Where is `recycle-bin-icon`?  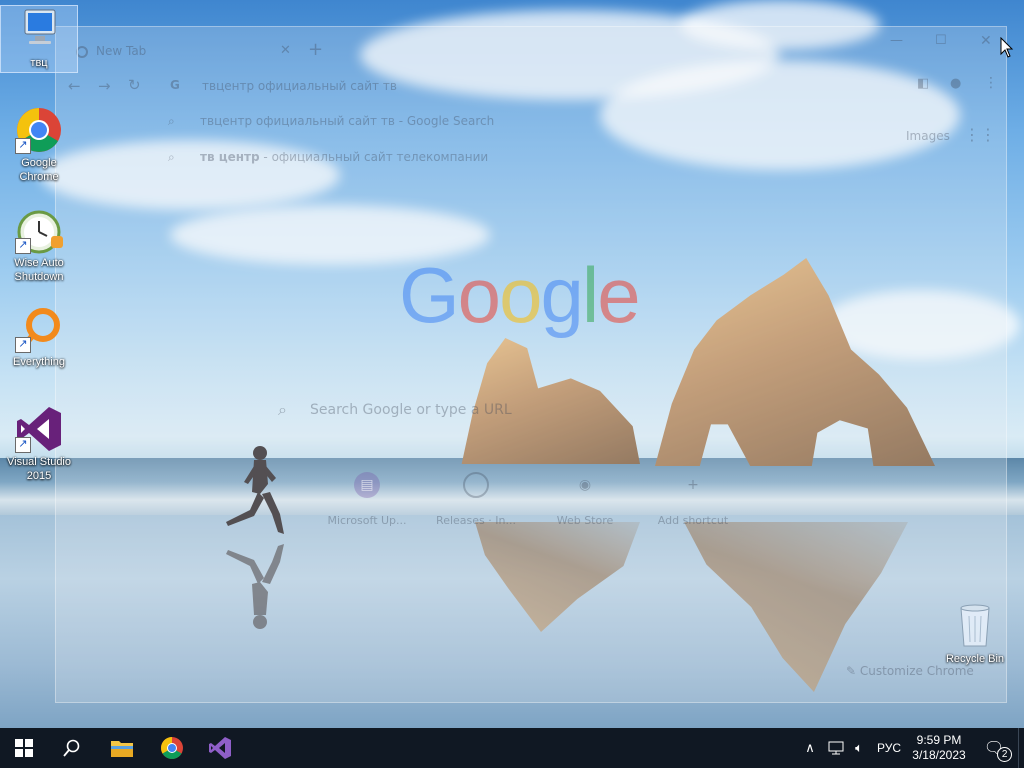
recycle-bin-icon is located at coordinates (975, 626).